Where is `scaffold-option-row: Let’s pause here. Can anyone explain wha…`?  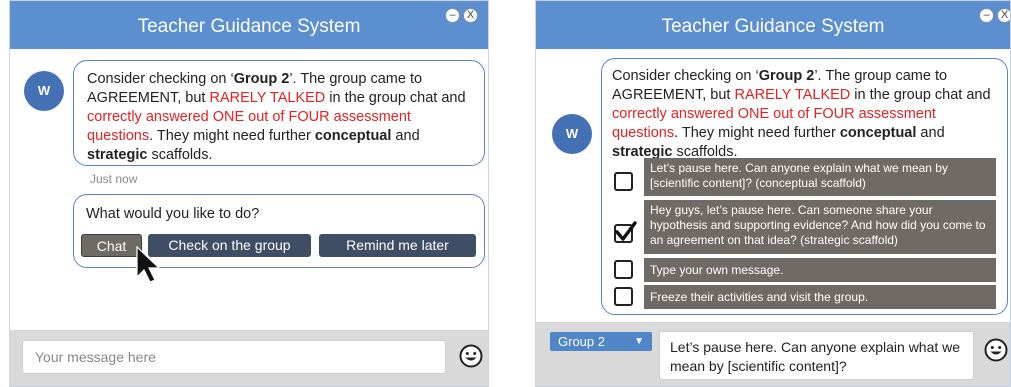
scaffold-option-row: Let’s pause here. Can anyone explain wha… is located at coordinates (805, 177).